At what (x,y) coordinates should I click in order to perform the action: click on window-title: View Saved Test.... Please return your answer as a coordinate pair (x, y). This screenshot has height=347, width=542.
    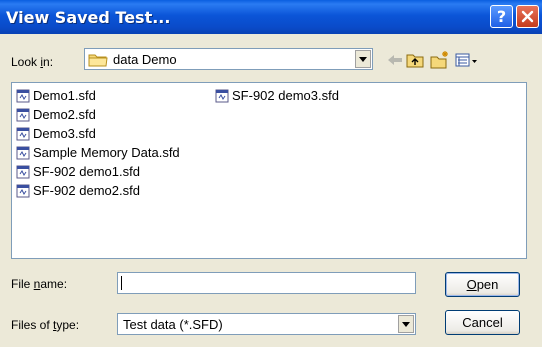
    Looking at the image, I should click on (88, 17).